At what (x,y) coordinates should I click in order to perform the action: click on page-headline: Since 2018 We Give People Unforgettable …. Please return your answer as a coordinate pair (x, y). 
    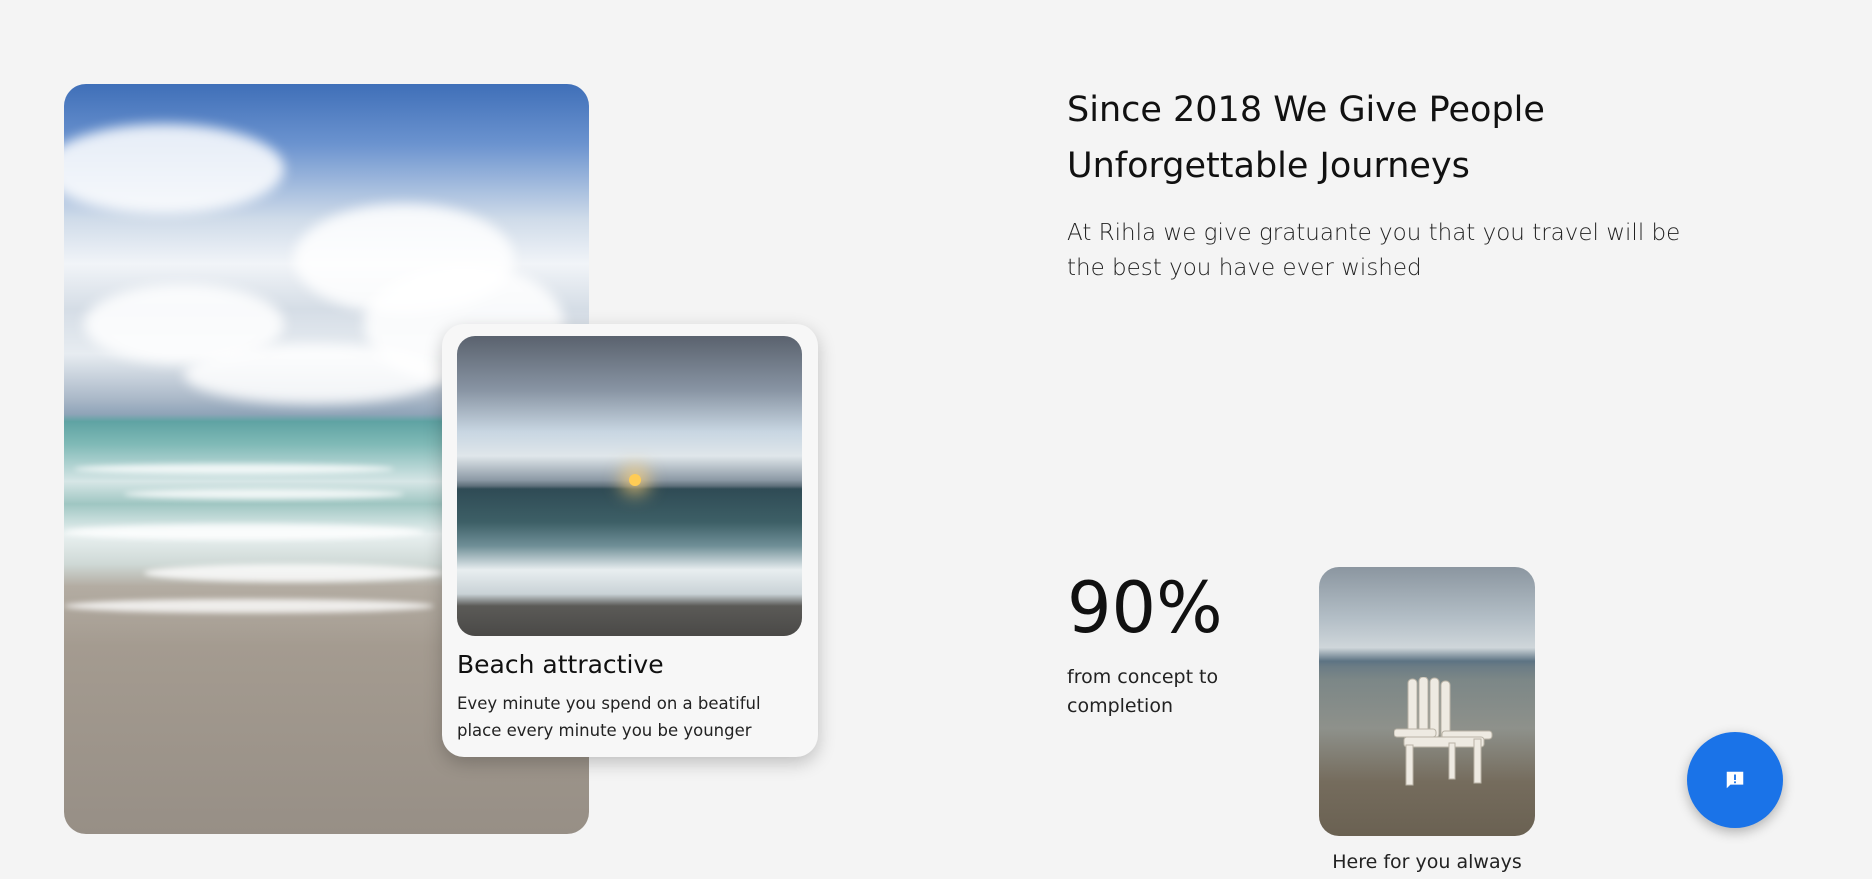
    Looking at the image, I should click on (1306, 138).